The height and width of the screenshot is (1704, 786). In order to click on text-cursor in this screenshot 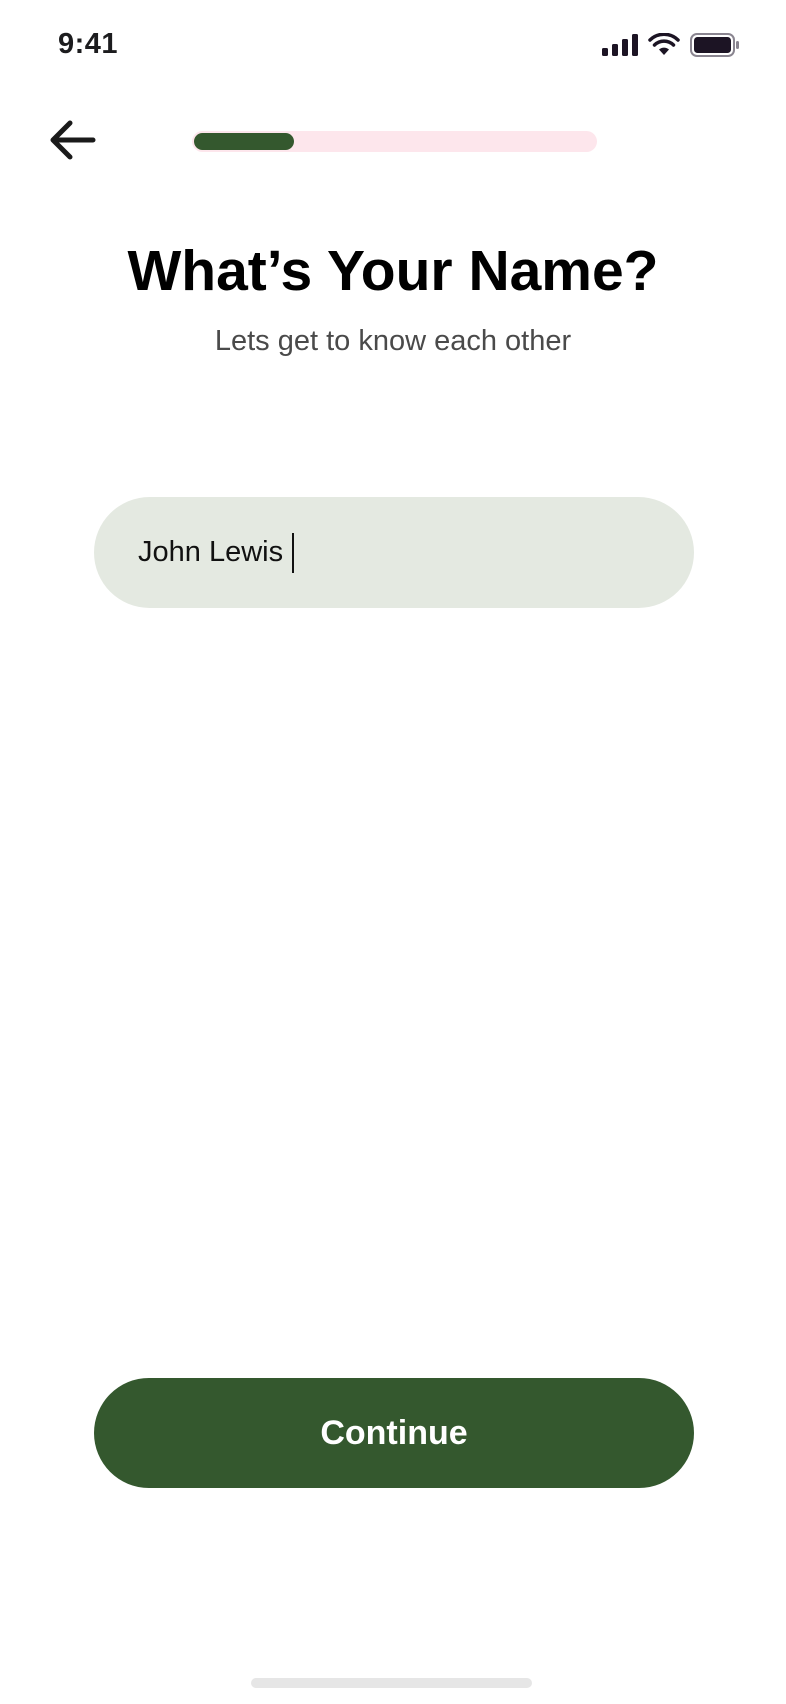, I will do `click(293, 552)`.